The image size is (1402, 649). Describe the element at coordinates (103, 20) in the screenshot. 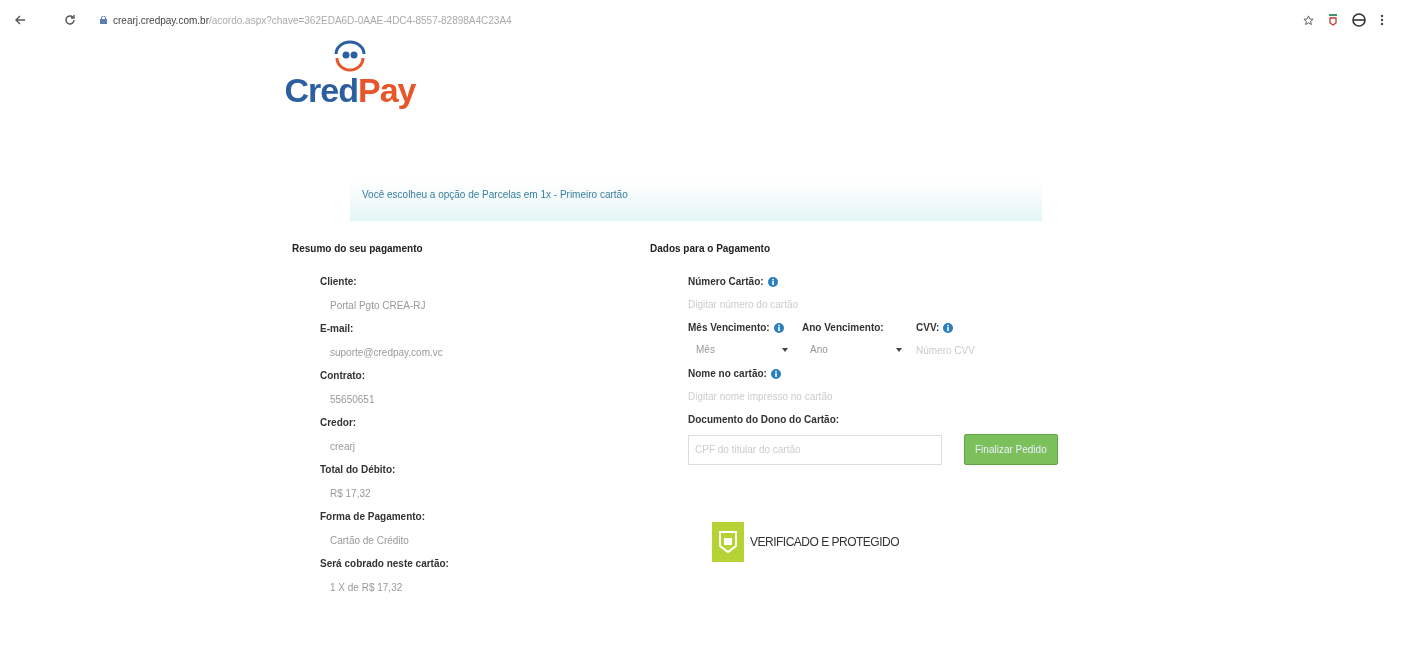

I see `lock-icon` at that location.